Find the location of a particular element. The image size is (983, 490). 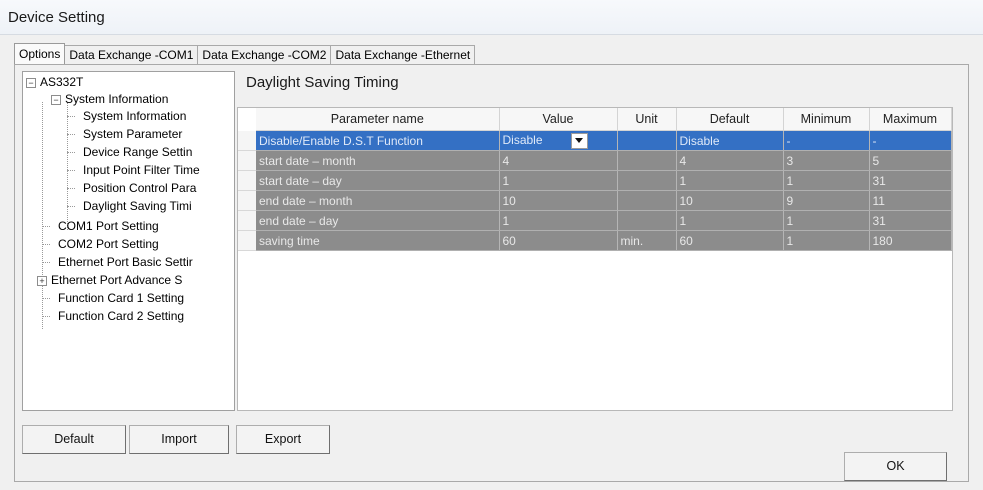

tree-node-label: System Information is located at coordinates (117, 99).